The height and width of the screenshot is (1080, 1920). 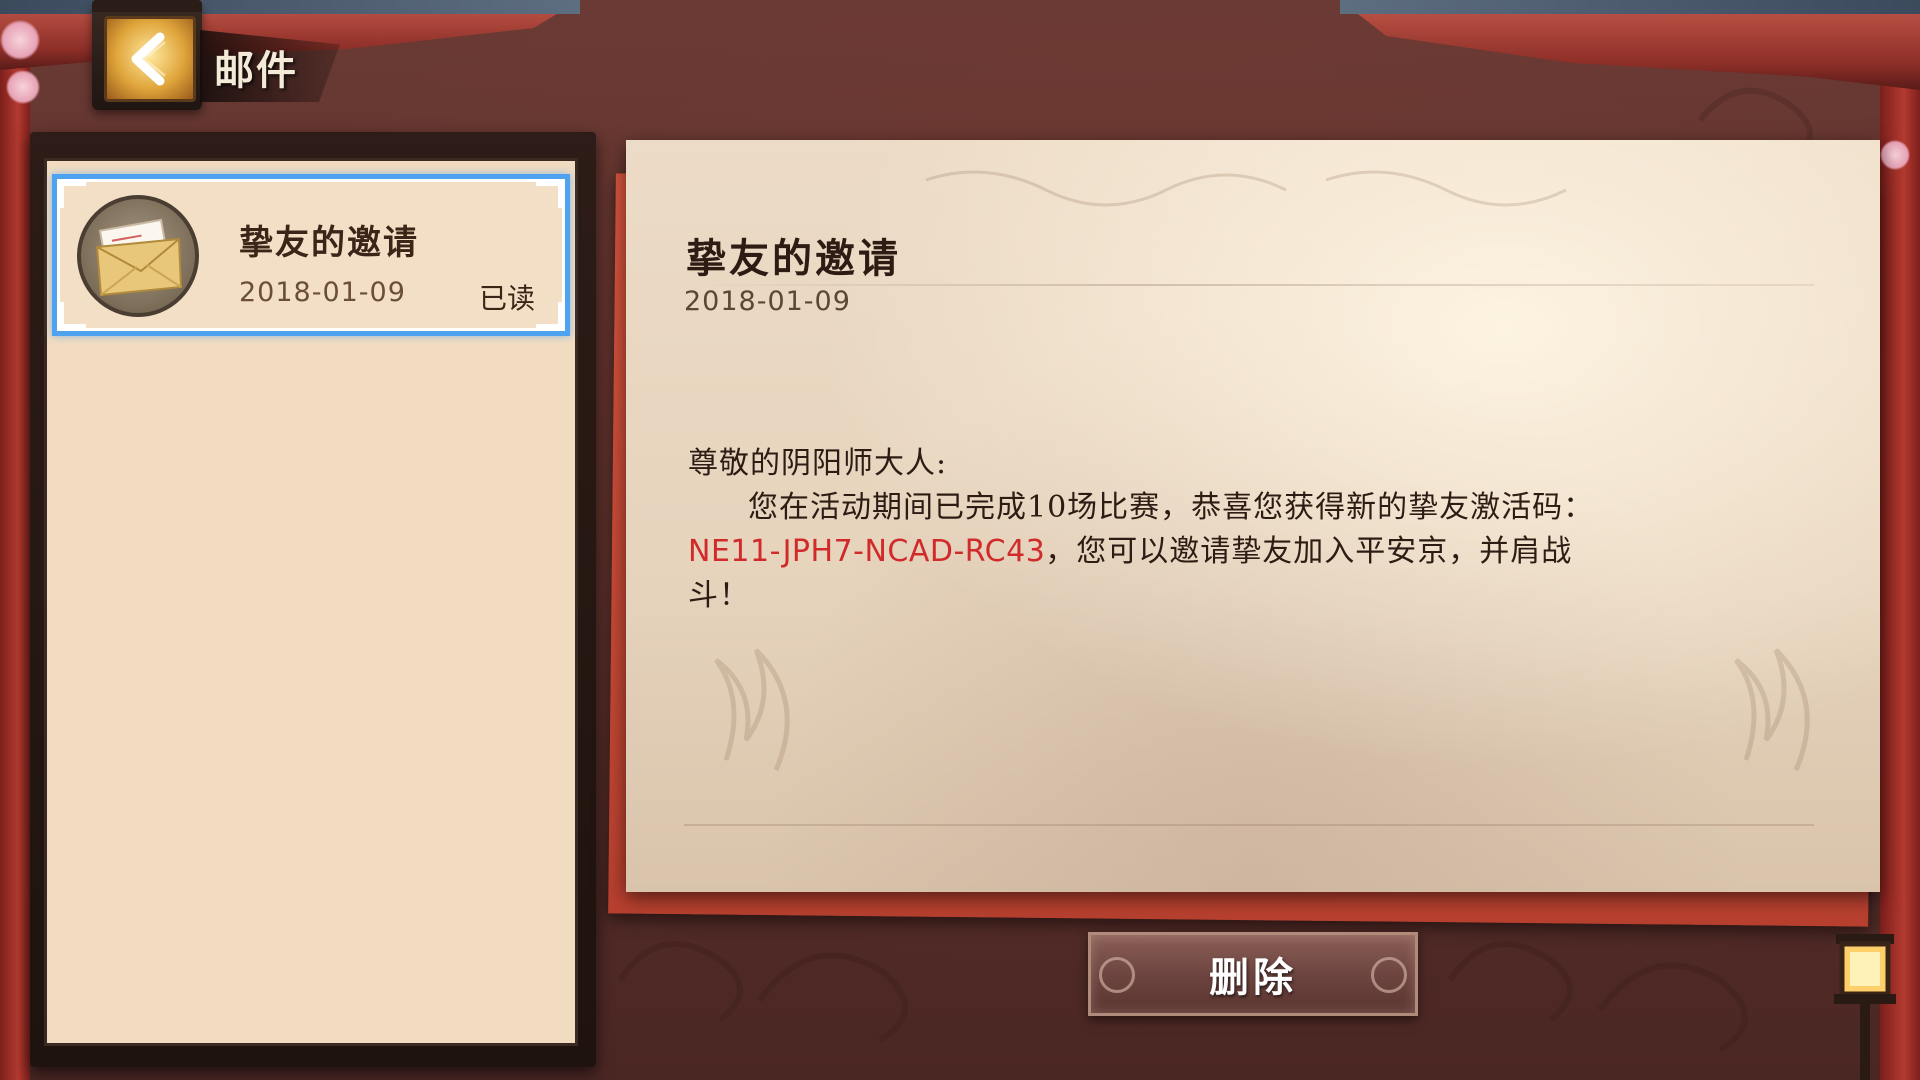 What do you see at coordinates (1171, 507) in the screenshot?
I see `letter-line-1: 您在活动期间已完成10场比赛，恭喜您获得新的挚友激活码：` at bounding box center [1171, 507].